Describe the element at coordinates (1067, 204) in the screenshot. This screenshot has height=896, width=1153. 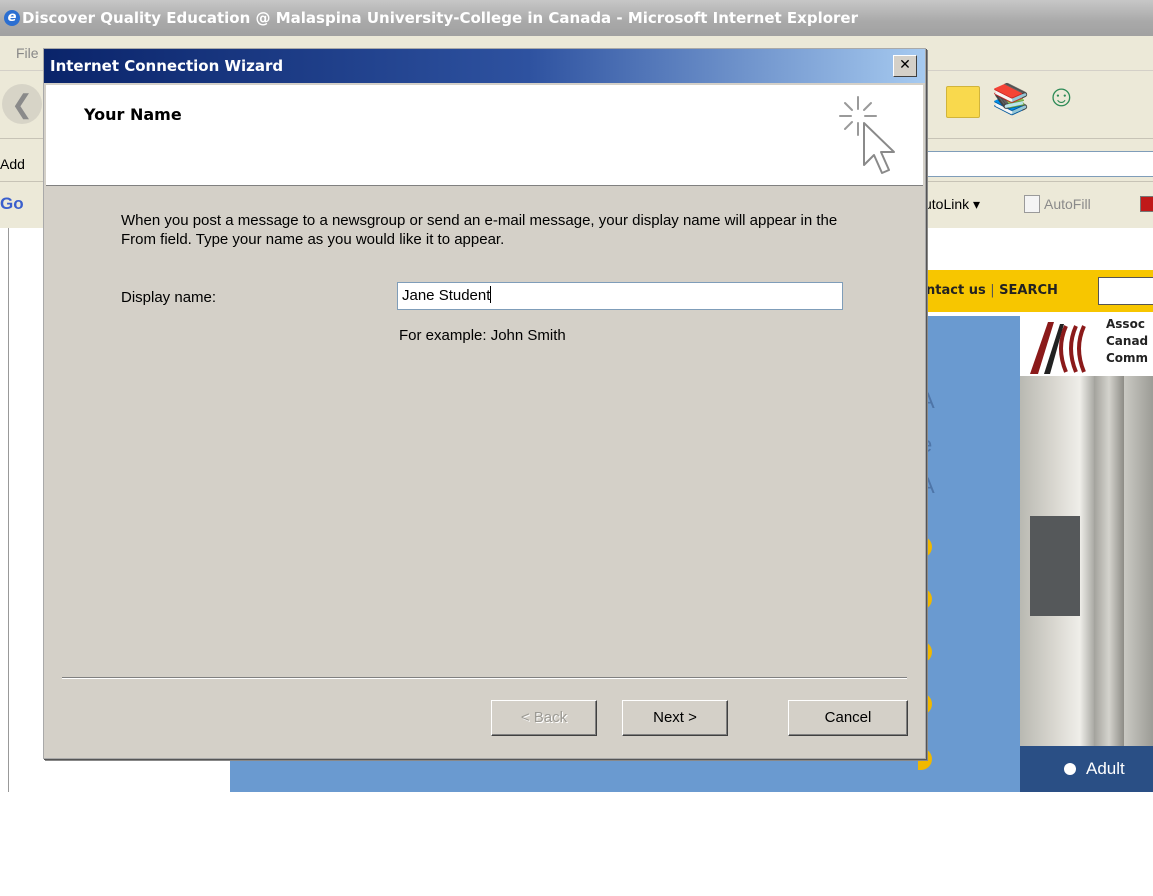
I see `autofill-button: AutoFill` at that location.